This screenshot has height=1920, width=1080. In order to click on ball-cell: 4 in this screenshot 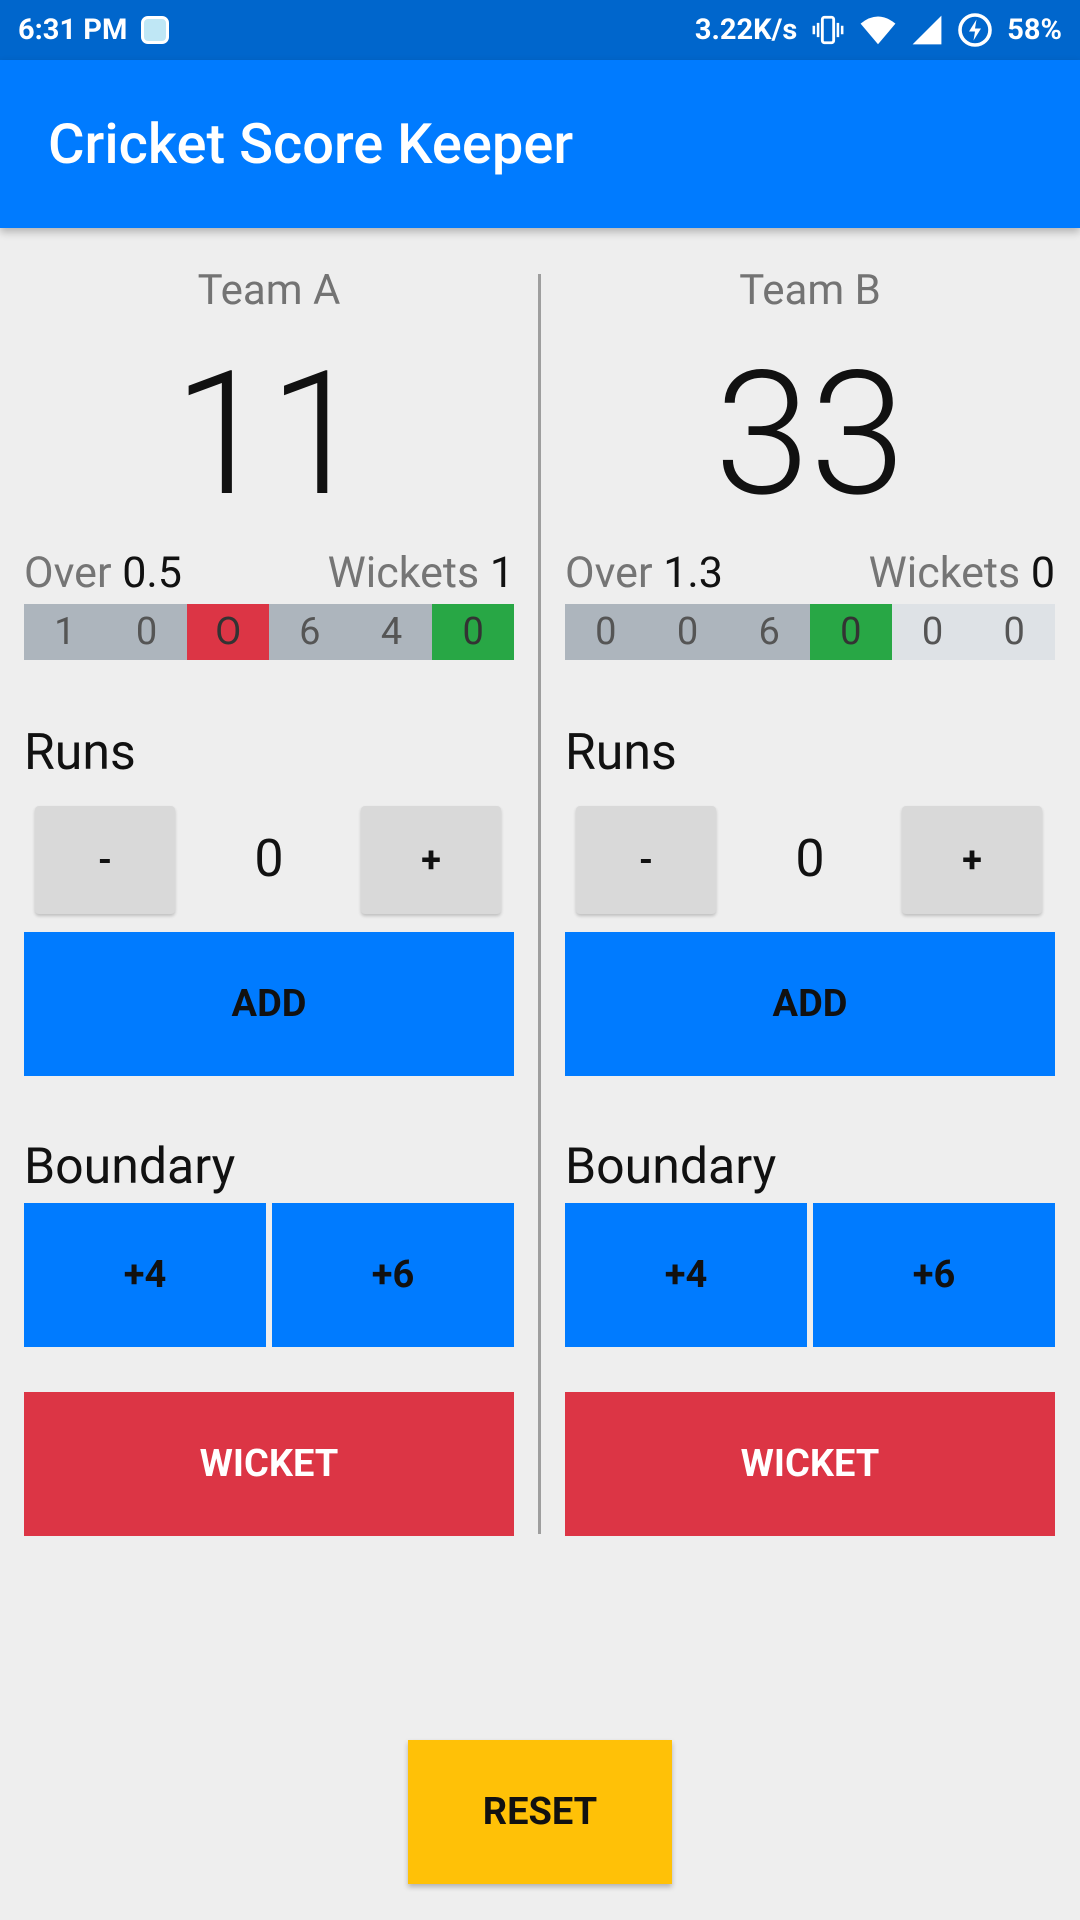, I will do `click(391, 632)`.